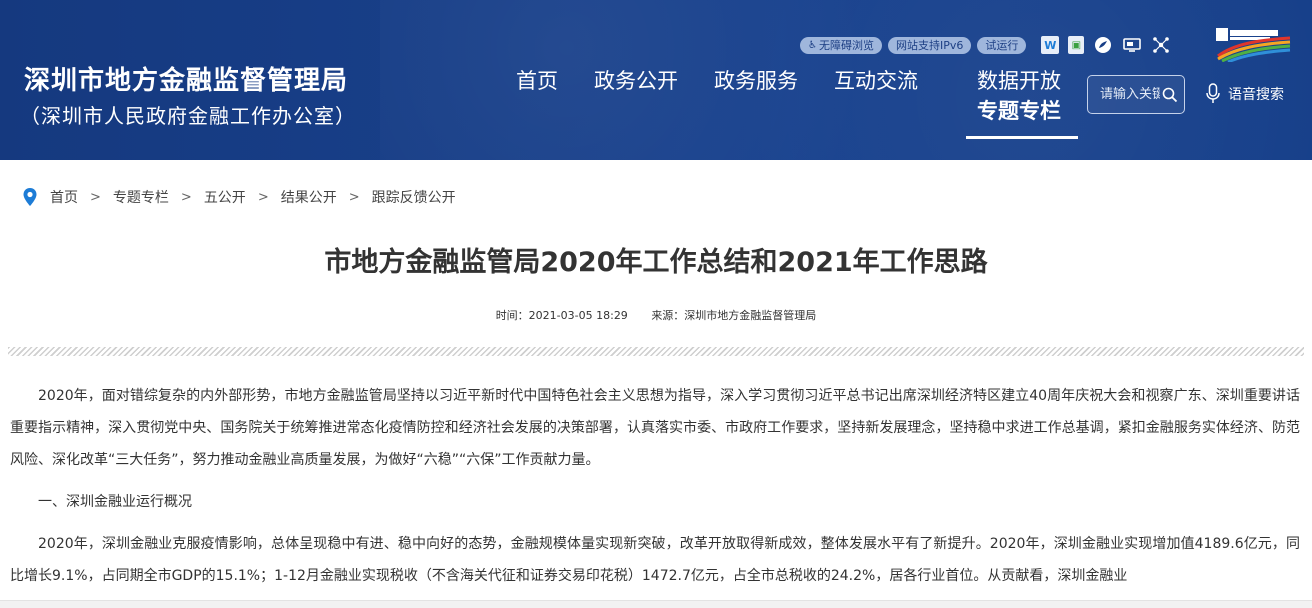 This screenshot has width=1312, height=608. I want to click on wechat-svg, so click(1103, 45).